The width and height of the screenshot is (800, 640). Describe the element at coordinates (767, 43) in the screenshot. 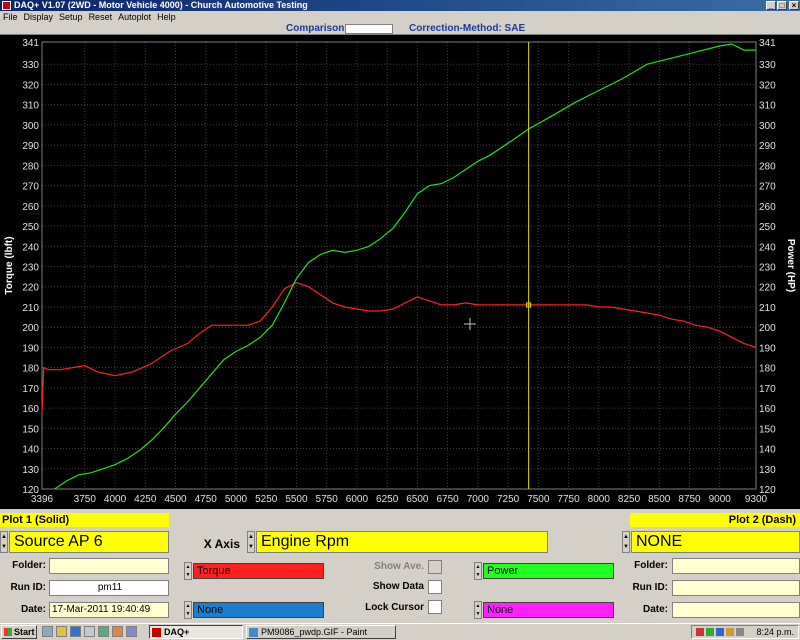

I see `y-tick-label-right: 341` at that location.